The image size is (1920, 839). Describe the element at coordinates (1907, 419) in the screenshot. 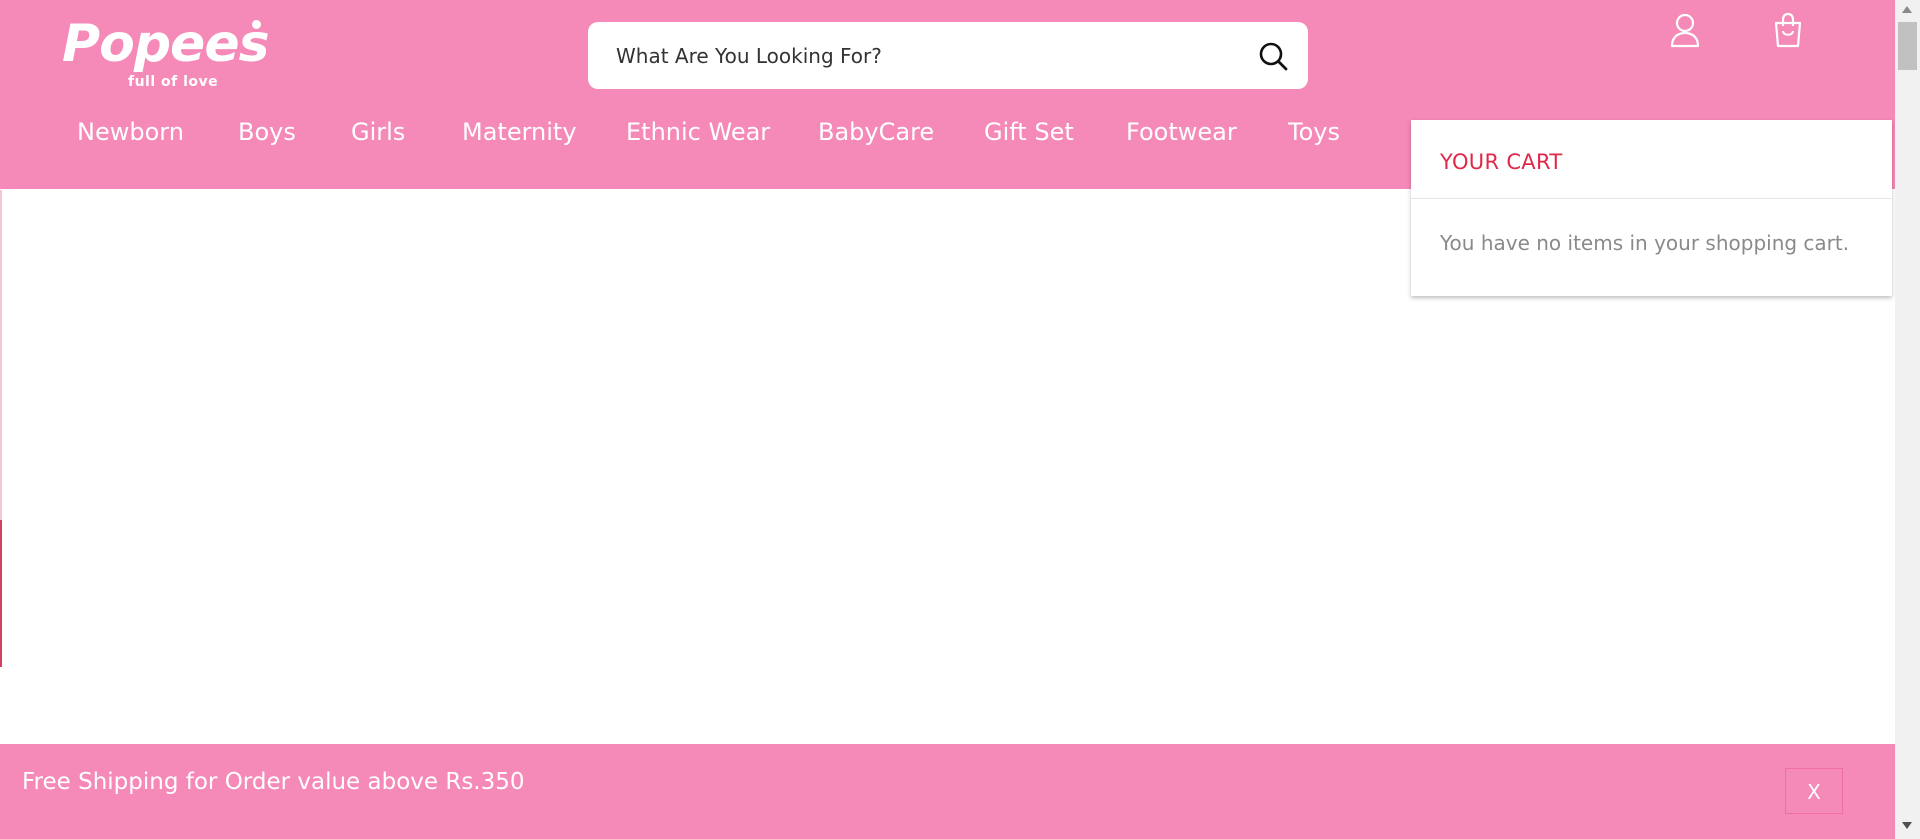

I see `vertical-scrollbar` at that location.